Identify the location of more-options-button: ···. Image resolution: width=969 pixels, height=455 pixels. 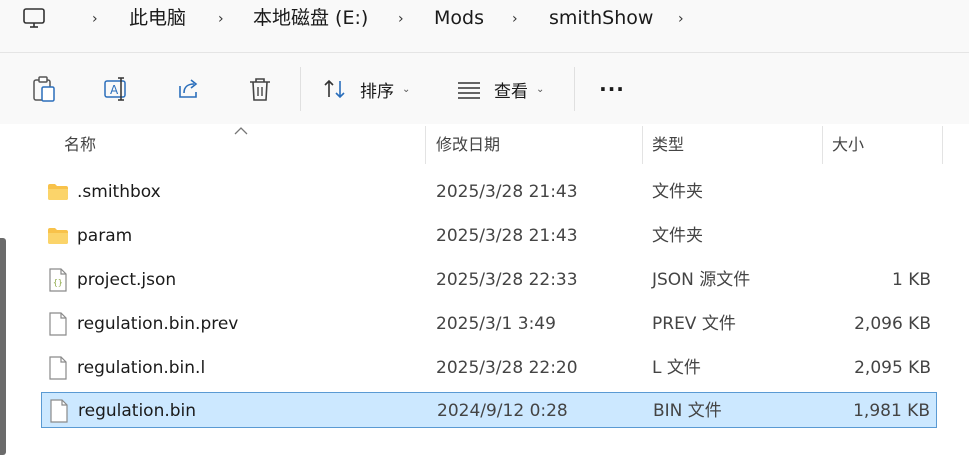
(612, 89).